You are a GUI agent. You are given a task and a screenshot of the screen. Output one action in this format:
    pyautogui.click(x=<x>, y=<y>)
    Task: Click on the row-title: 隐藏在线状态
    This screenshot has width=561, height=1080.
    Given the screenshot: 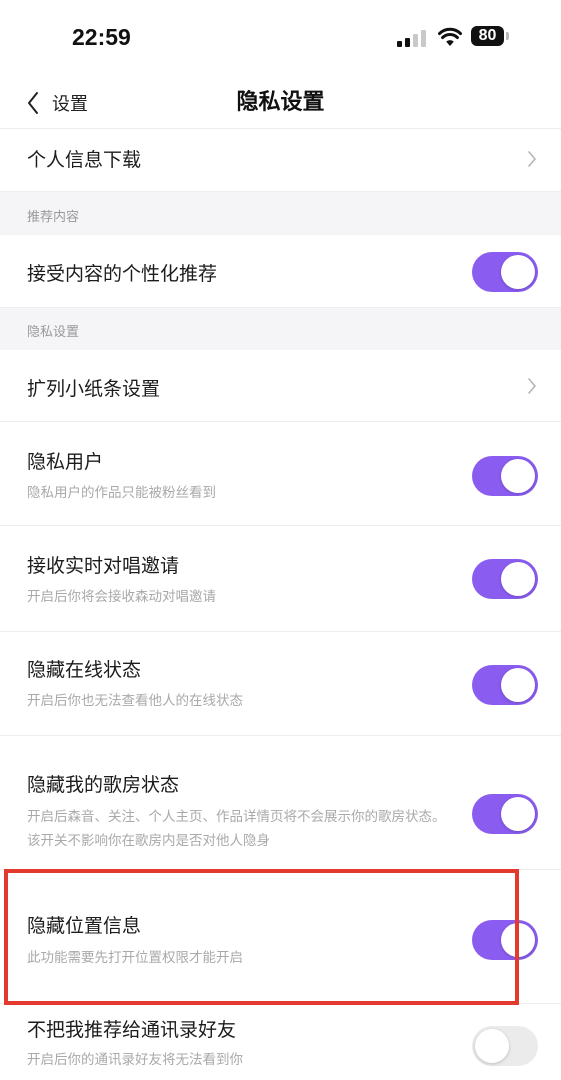 What is the action you would take?
    pyautogui.click(x=84, y=670)
    